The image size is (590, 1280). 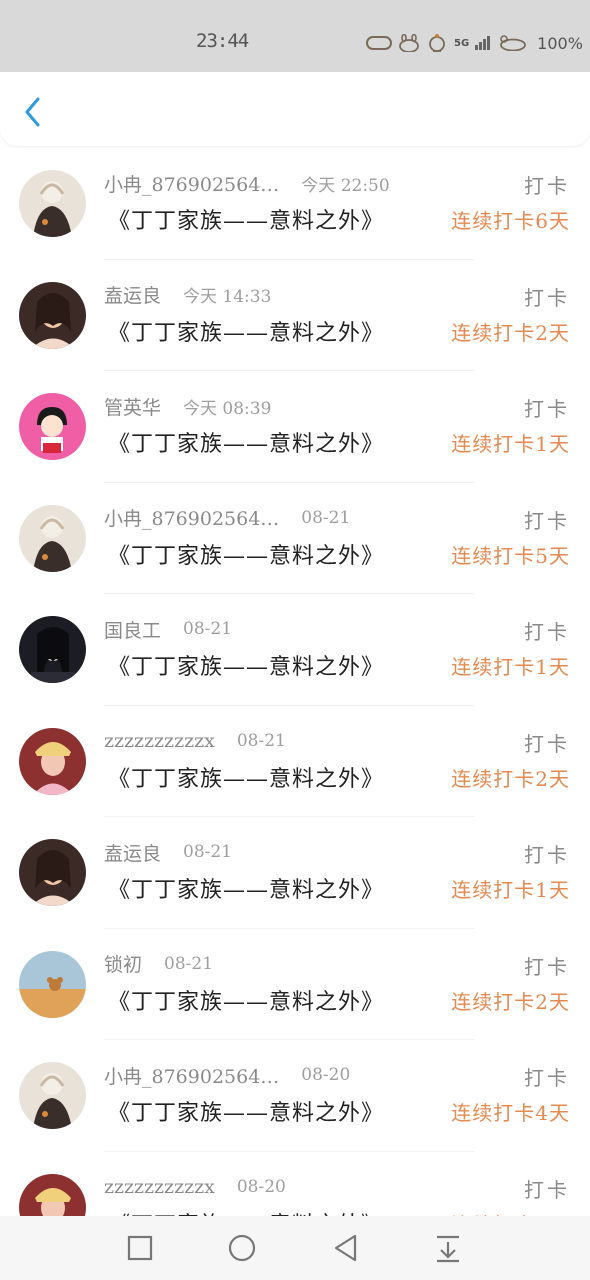 What do you see at coordinates (483, 43) in the screenshot?
I see `signal-icon` at bounding box center [483, 43].